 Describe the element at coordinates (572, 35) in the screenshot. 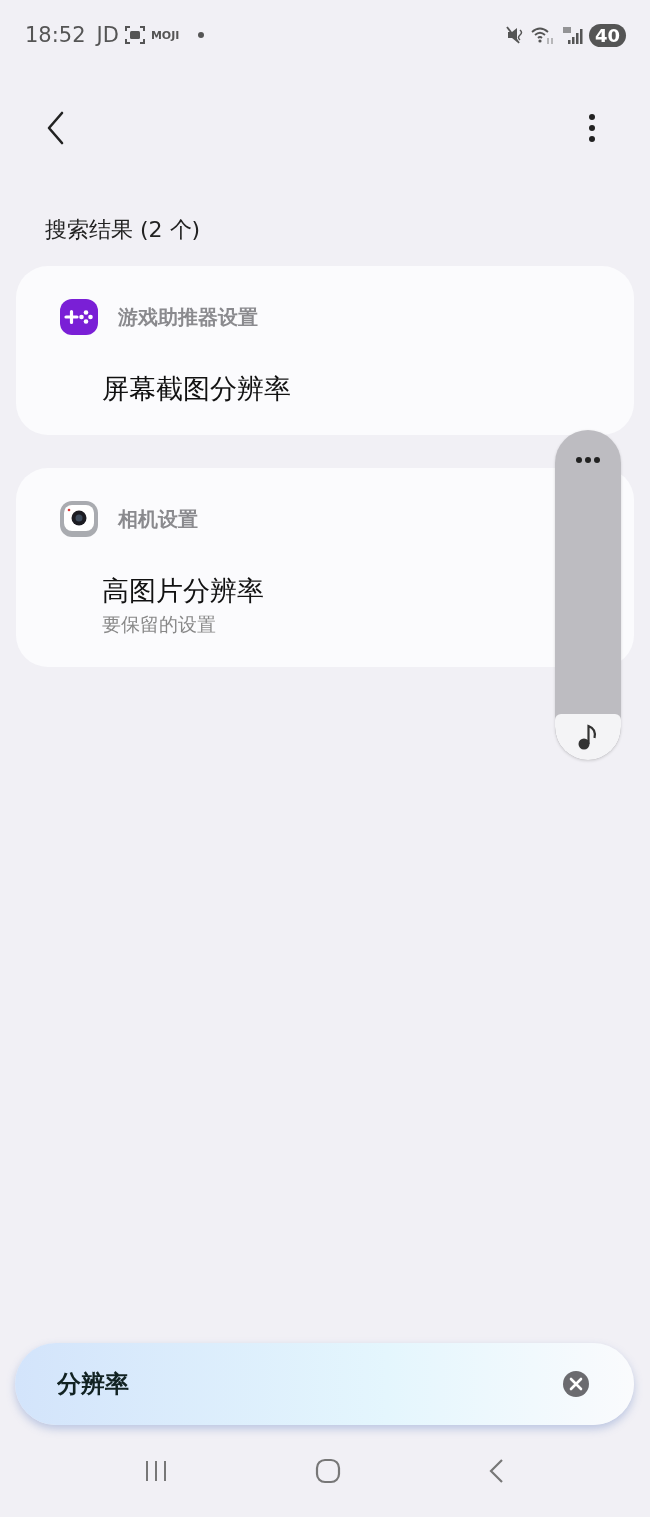

I see `signal-icon` at that location.